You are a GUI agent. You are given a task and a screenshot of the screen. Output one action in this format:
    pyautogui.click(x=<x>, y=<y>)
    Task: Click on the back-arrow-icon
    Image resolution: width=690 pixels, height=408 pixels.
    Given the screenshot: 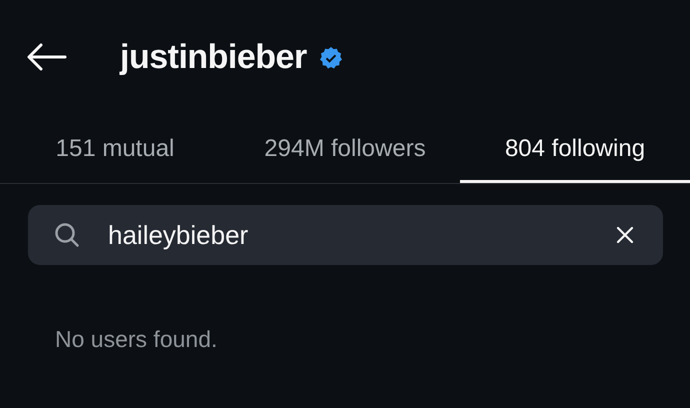 What is the action you would take?
    pyautogui.click(x=47, y=57)
    